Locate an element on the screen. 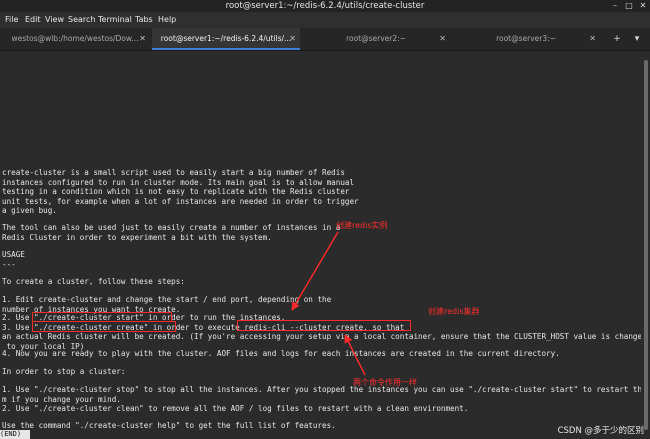 Image resolution: width=650 pixels, height=439 pixels. annotation-arrows is located at coordinates (328, 303).